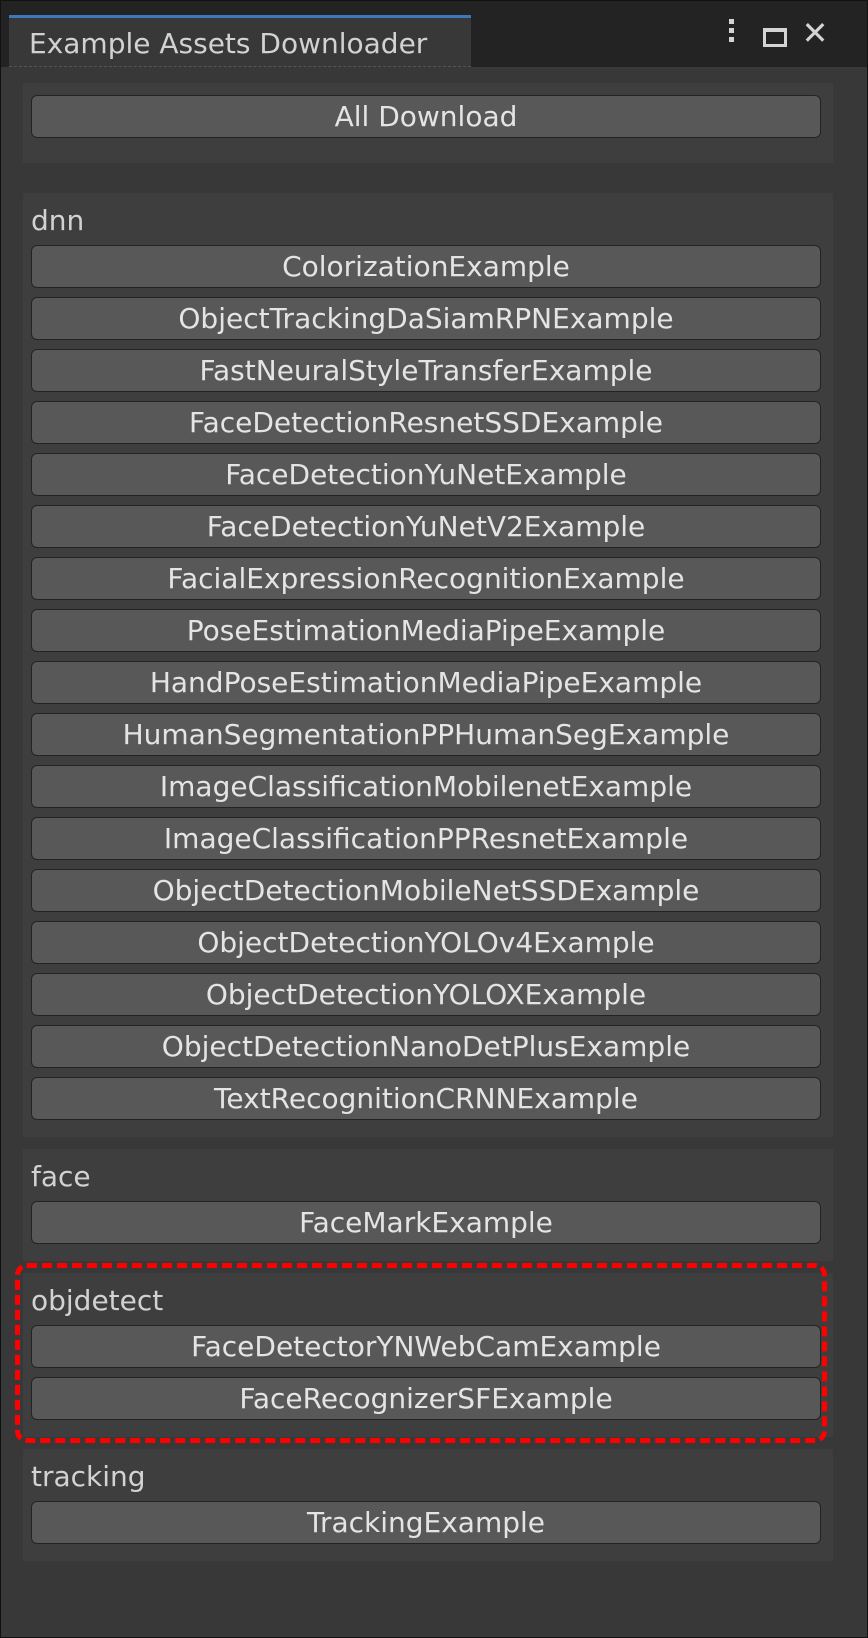  I want to click on title-bar: Example Assets Downloader ✕, so click(434, 34).